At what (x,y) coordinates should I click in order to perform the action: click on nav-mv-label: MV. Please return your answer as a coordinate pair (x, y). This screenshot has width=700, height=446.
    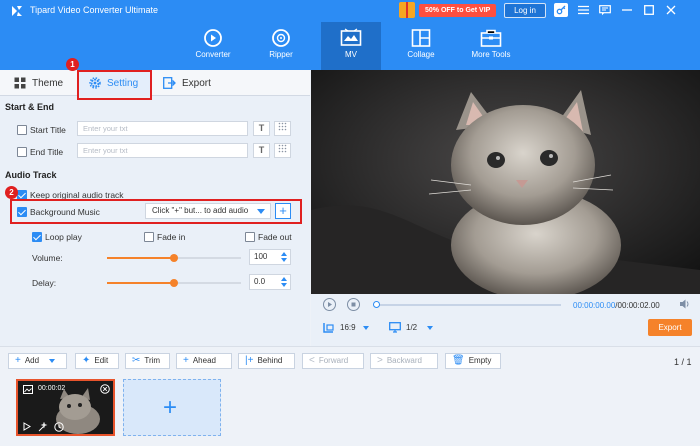
    Looking at the image, I should click on (351, 54).